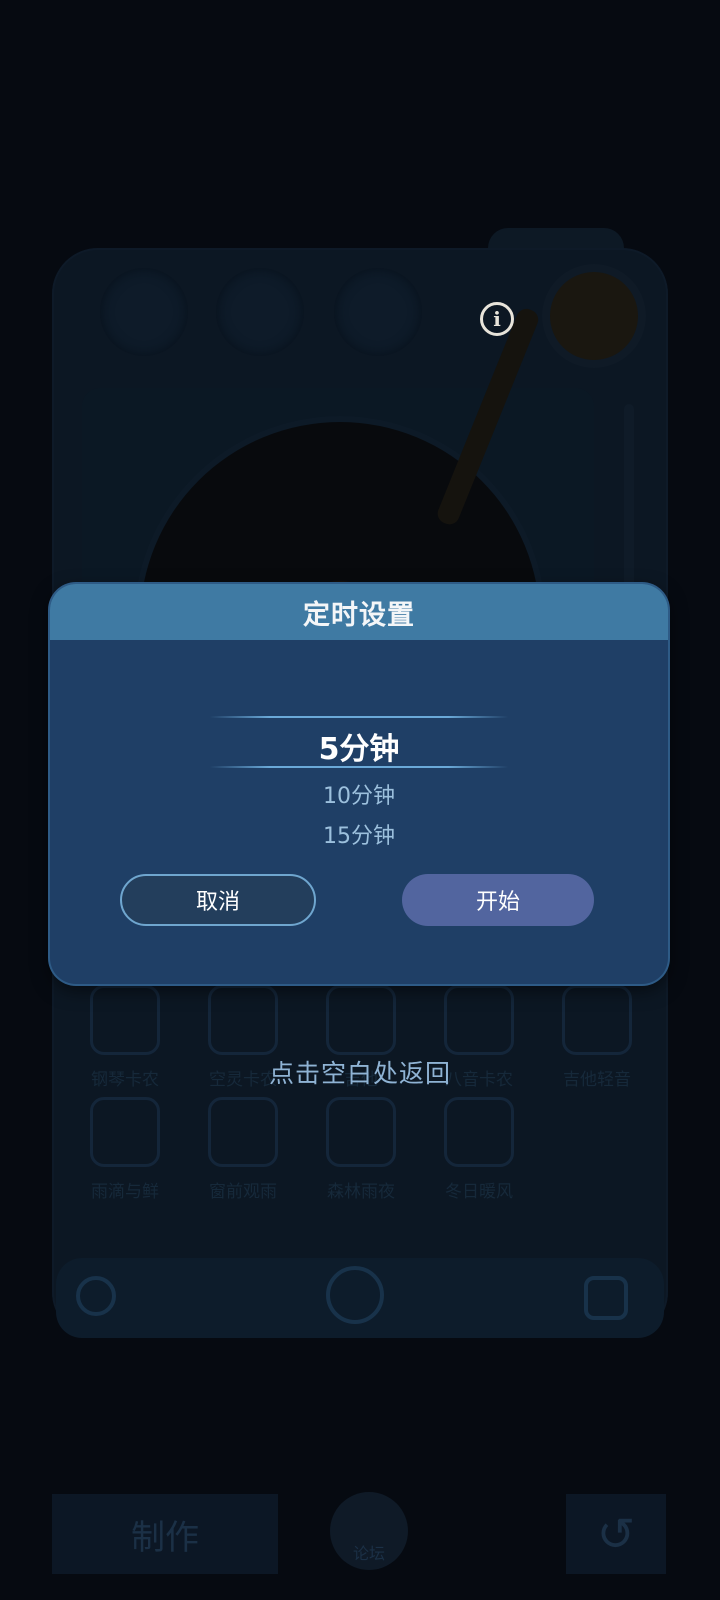 Image resolution: width=720 pixels, height=1600 pixels. I want to click on picker-option: 15分钟, so click(359, 834).